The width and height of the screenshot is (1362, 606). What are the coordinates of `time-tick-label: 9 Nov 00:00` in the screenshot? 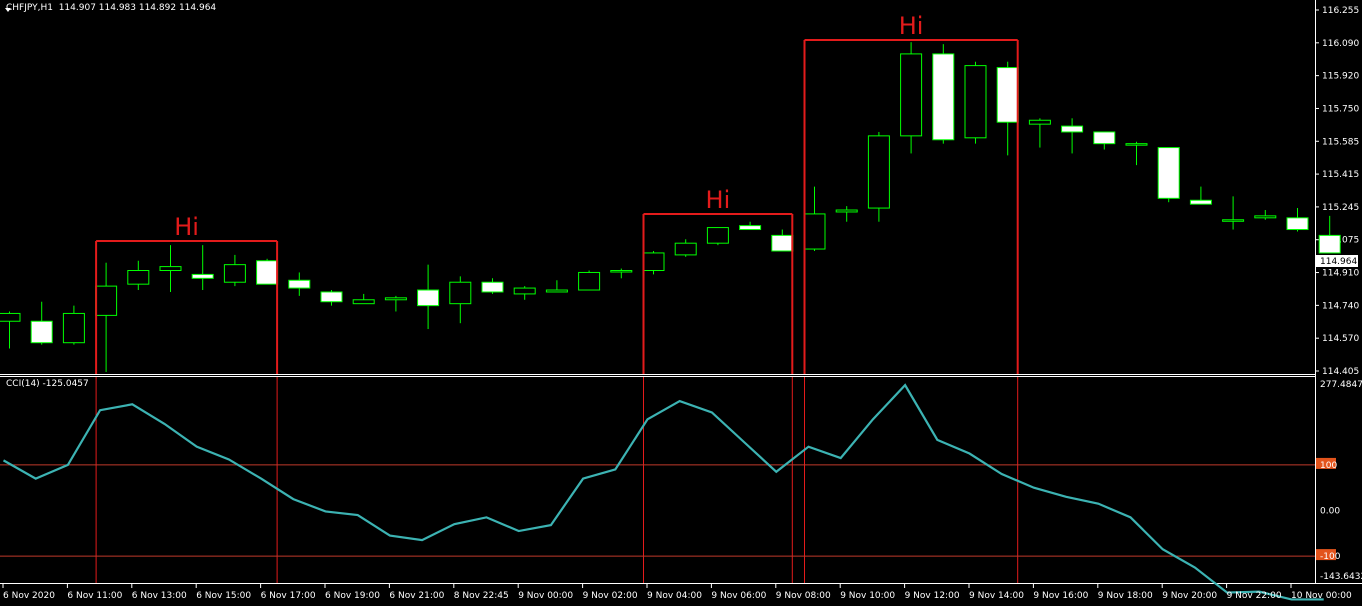 It's located at (545, 596).